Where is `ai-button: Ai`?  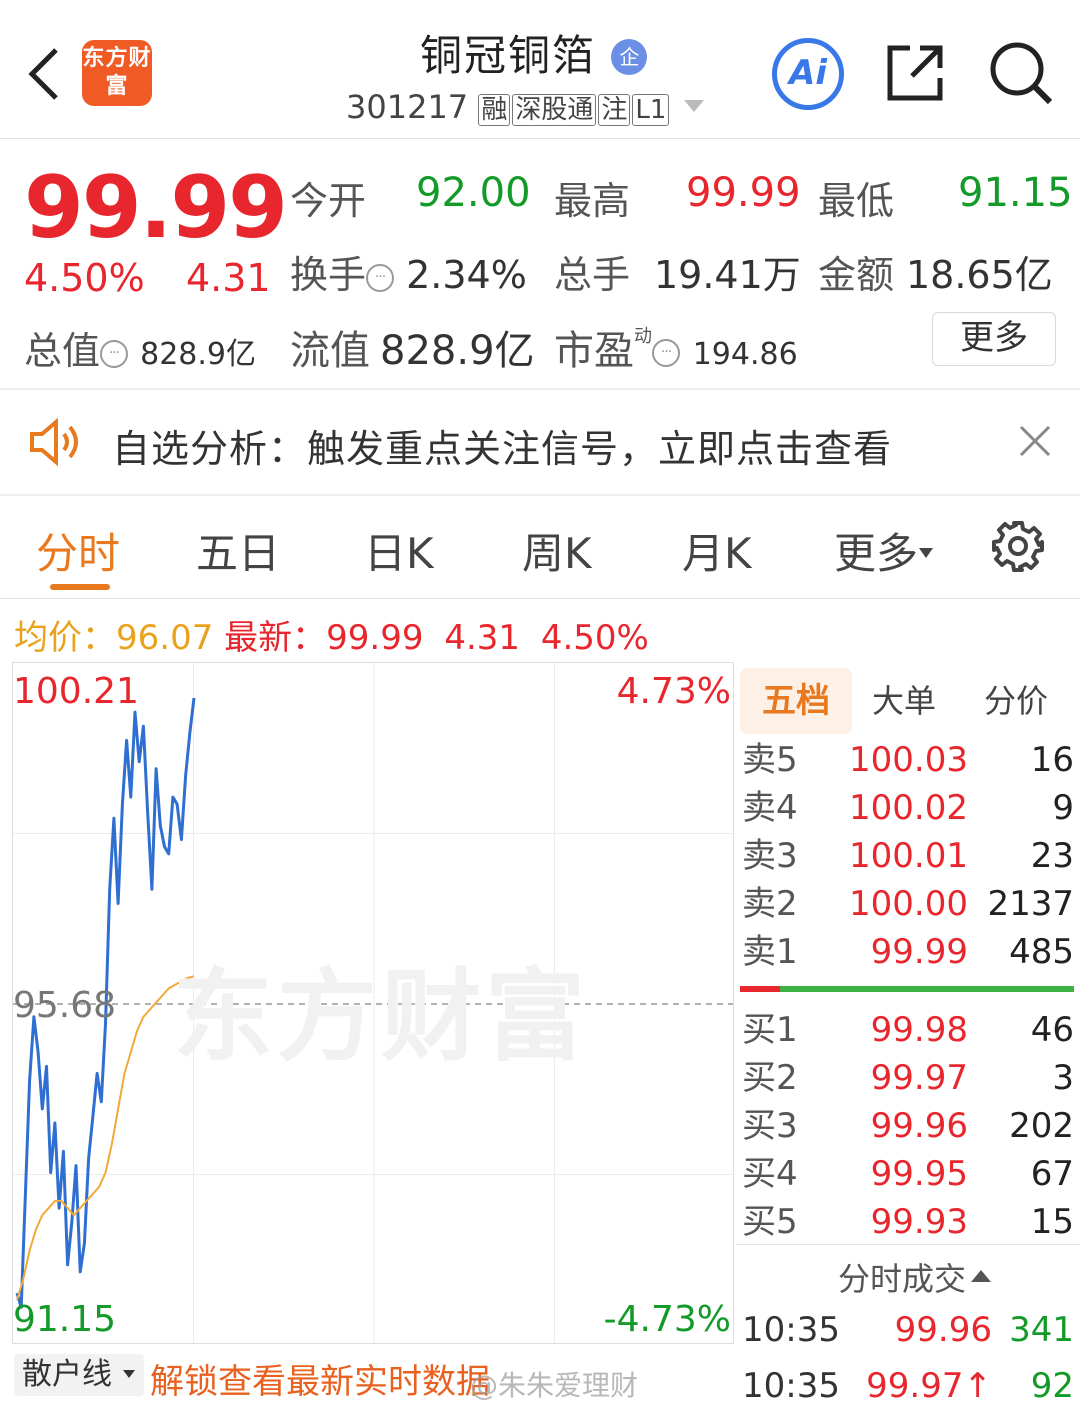
ai-button: Ai is located at coordinates (808, 74).